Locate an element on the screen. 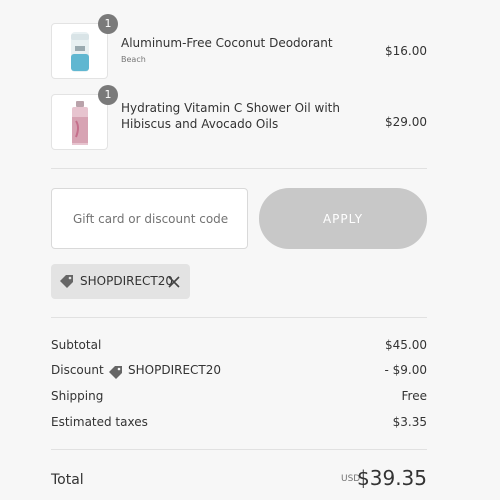 The width and height of the screenshot is (500, 500). discount-row: Discount SHOPDIRECT20 - $9.00 is located at coordinates (239, 371).